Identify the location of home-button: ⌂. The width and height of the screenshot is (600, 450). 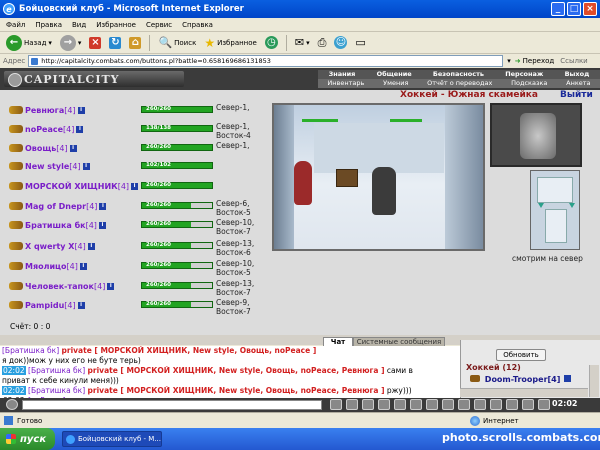
(135, 43).